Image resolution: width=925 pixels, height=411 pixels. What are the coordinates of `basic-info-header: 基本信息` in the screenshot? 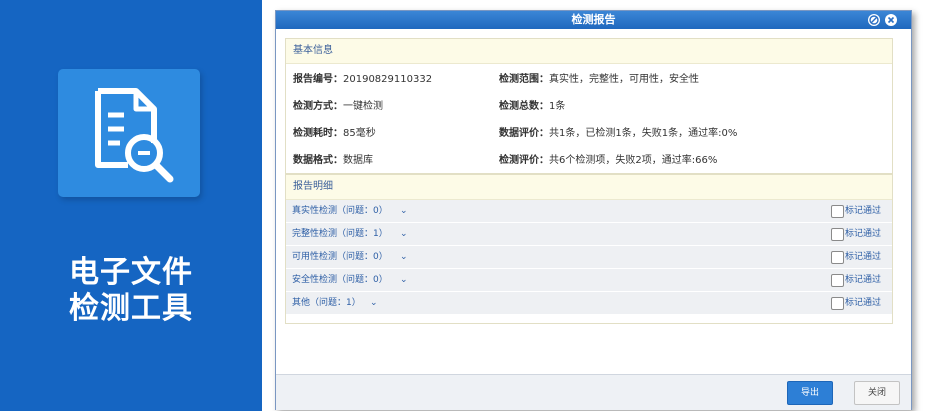 It's located at (589, 51).